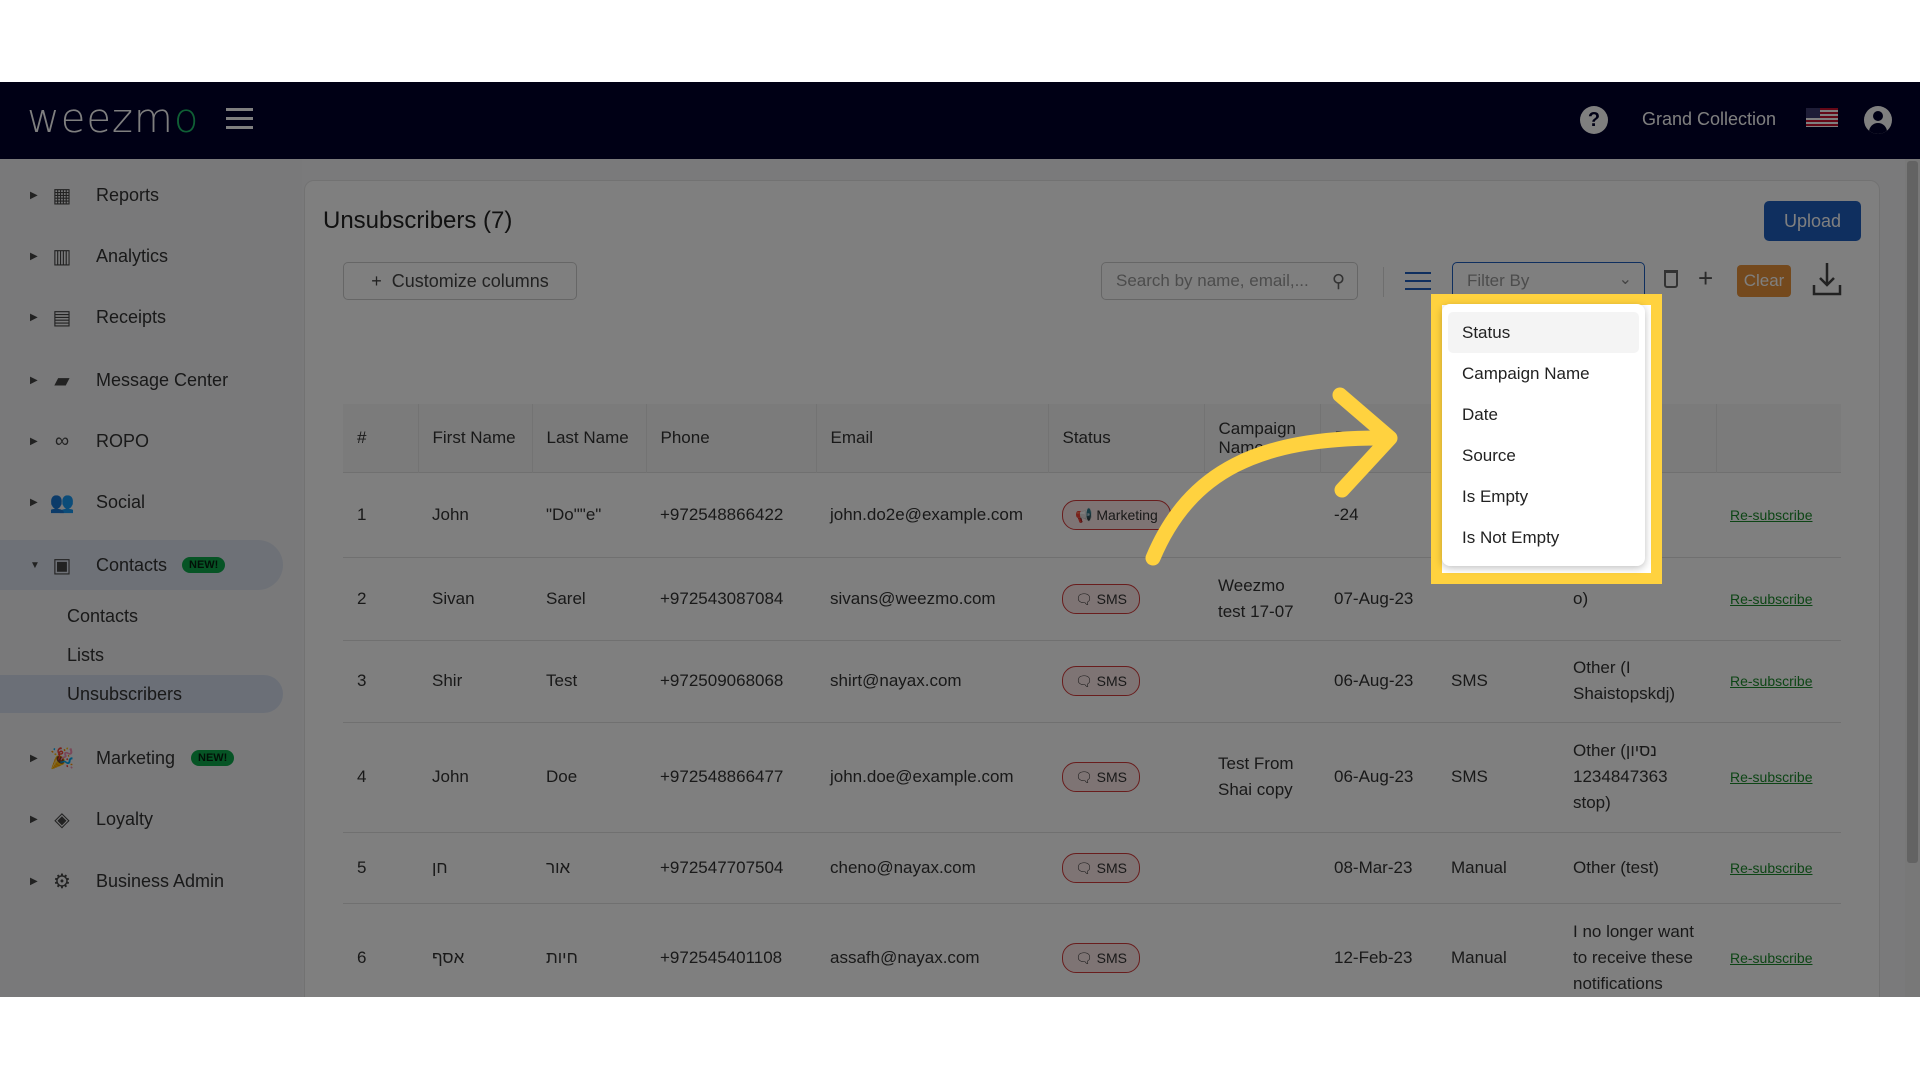 The height and width of the screenshot is (1080, 1920). Describe the element at coordinates (1271, 476) in the screenshot. I see `annotation-arrow-icon` at that location.